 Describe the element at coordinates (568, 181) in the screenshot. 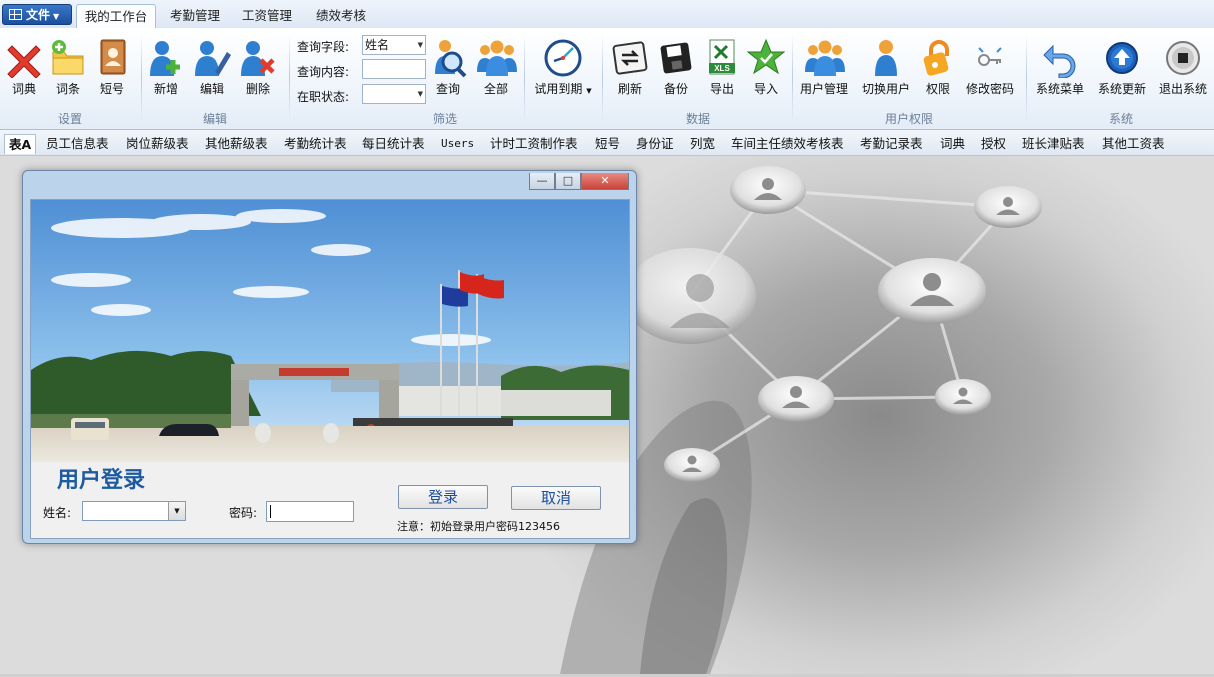

I see `maximize-button: □` at that location.